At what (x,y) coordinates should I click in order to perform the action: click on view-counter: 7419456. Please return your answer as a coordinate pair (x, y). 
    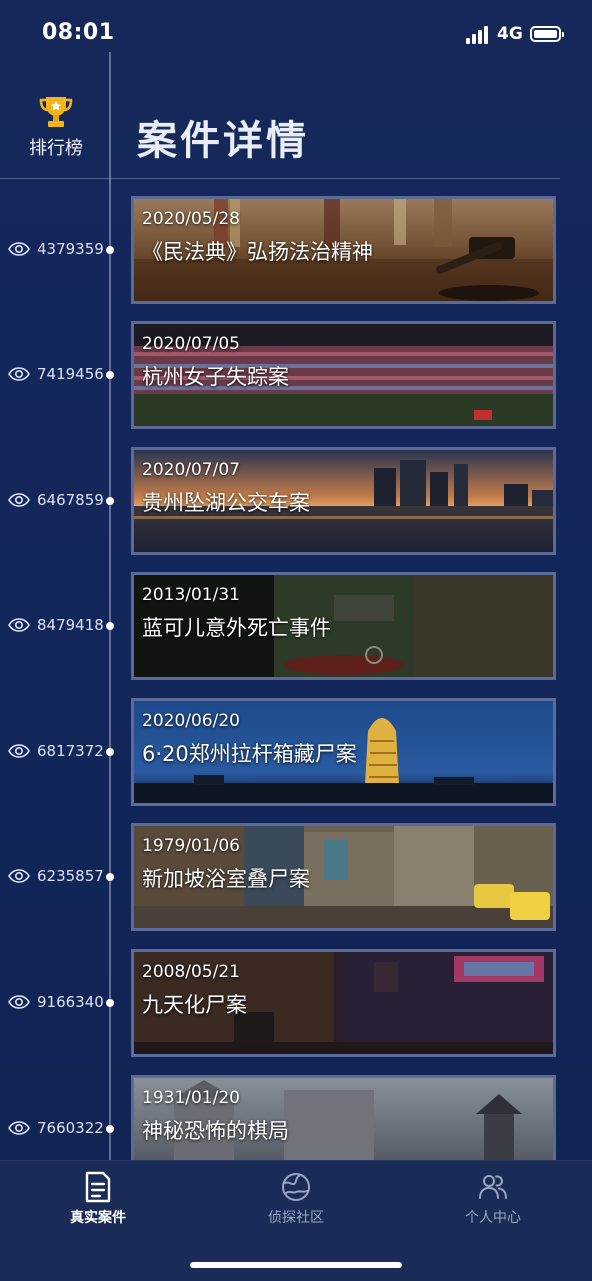
    Looking at the image, I should click on (56, 374).